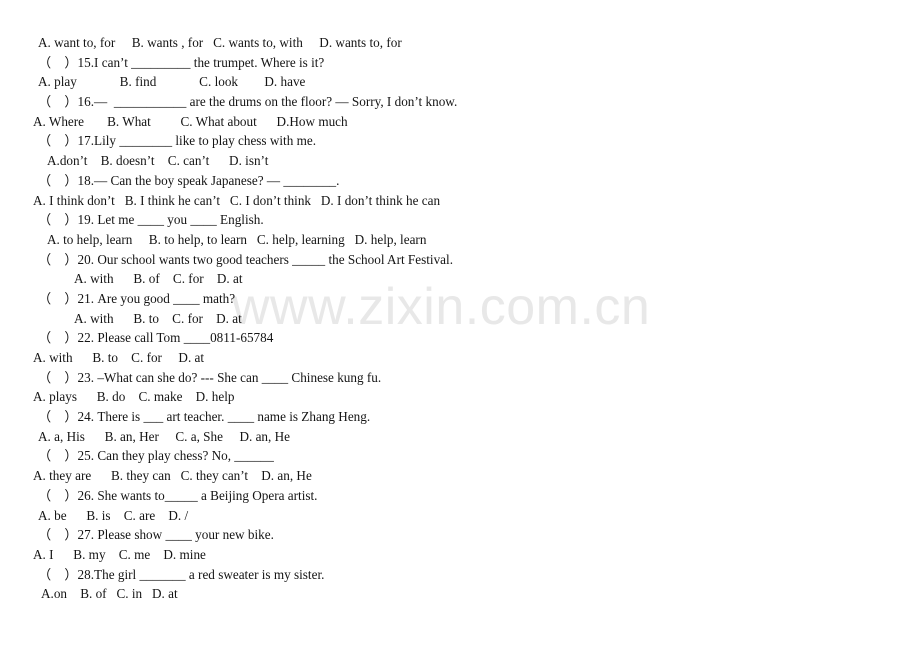  Describe the element at coordinates (113, 515) in the screenshot. I see `options-line: A. be B. is C. are D. /` at that location.